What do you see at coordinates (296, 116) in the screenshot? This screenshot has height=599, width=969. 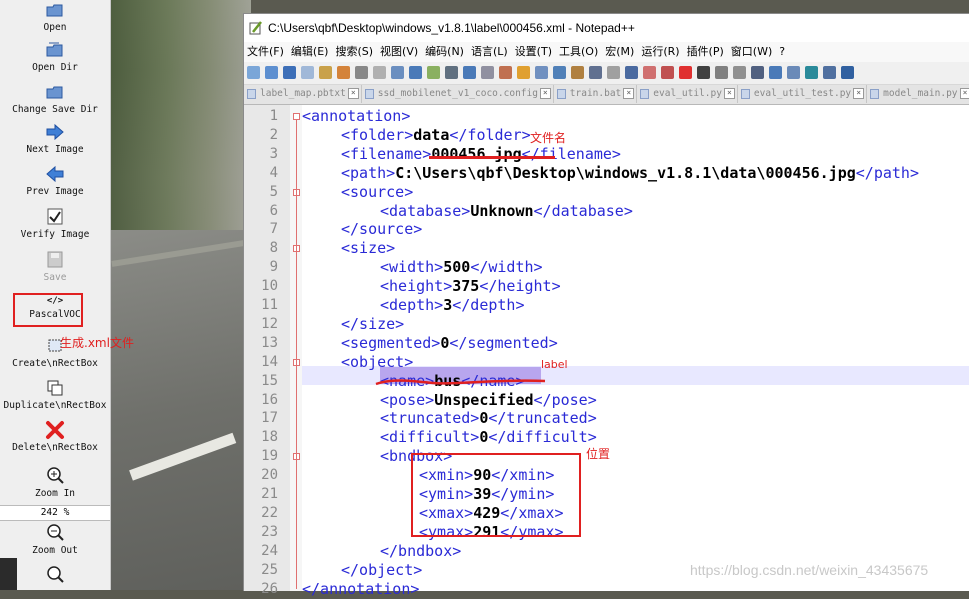 I see `fold-marker-icon` at bounding box center [296, 116].